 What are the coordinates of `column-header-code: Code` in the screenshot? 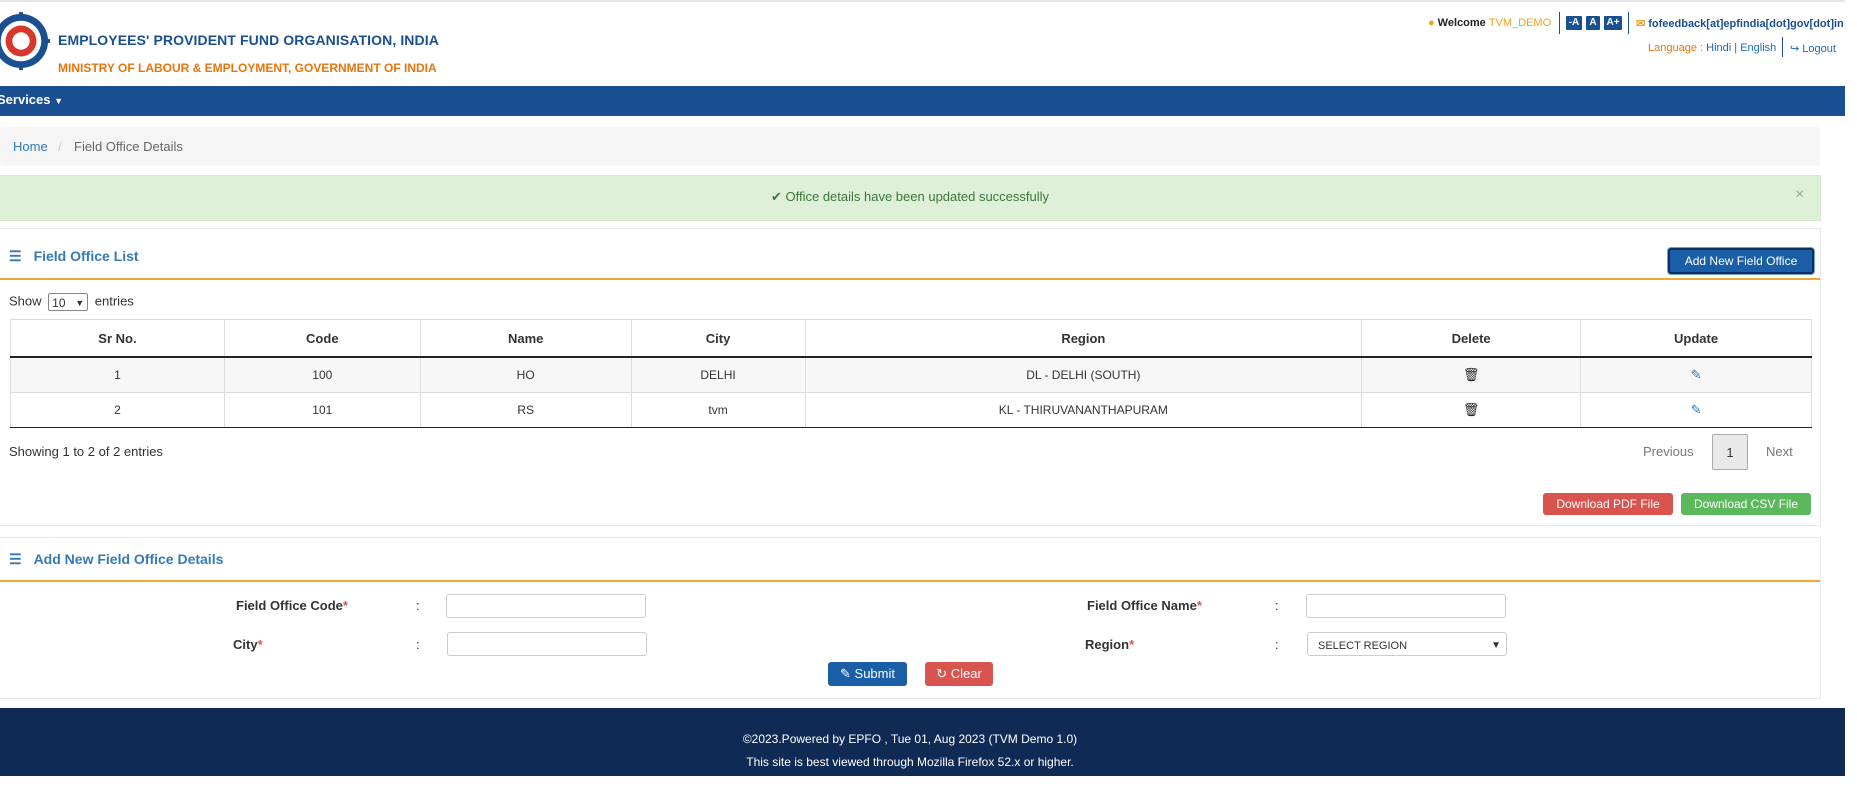 It's located at (322, 338).